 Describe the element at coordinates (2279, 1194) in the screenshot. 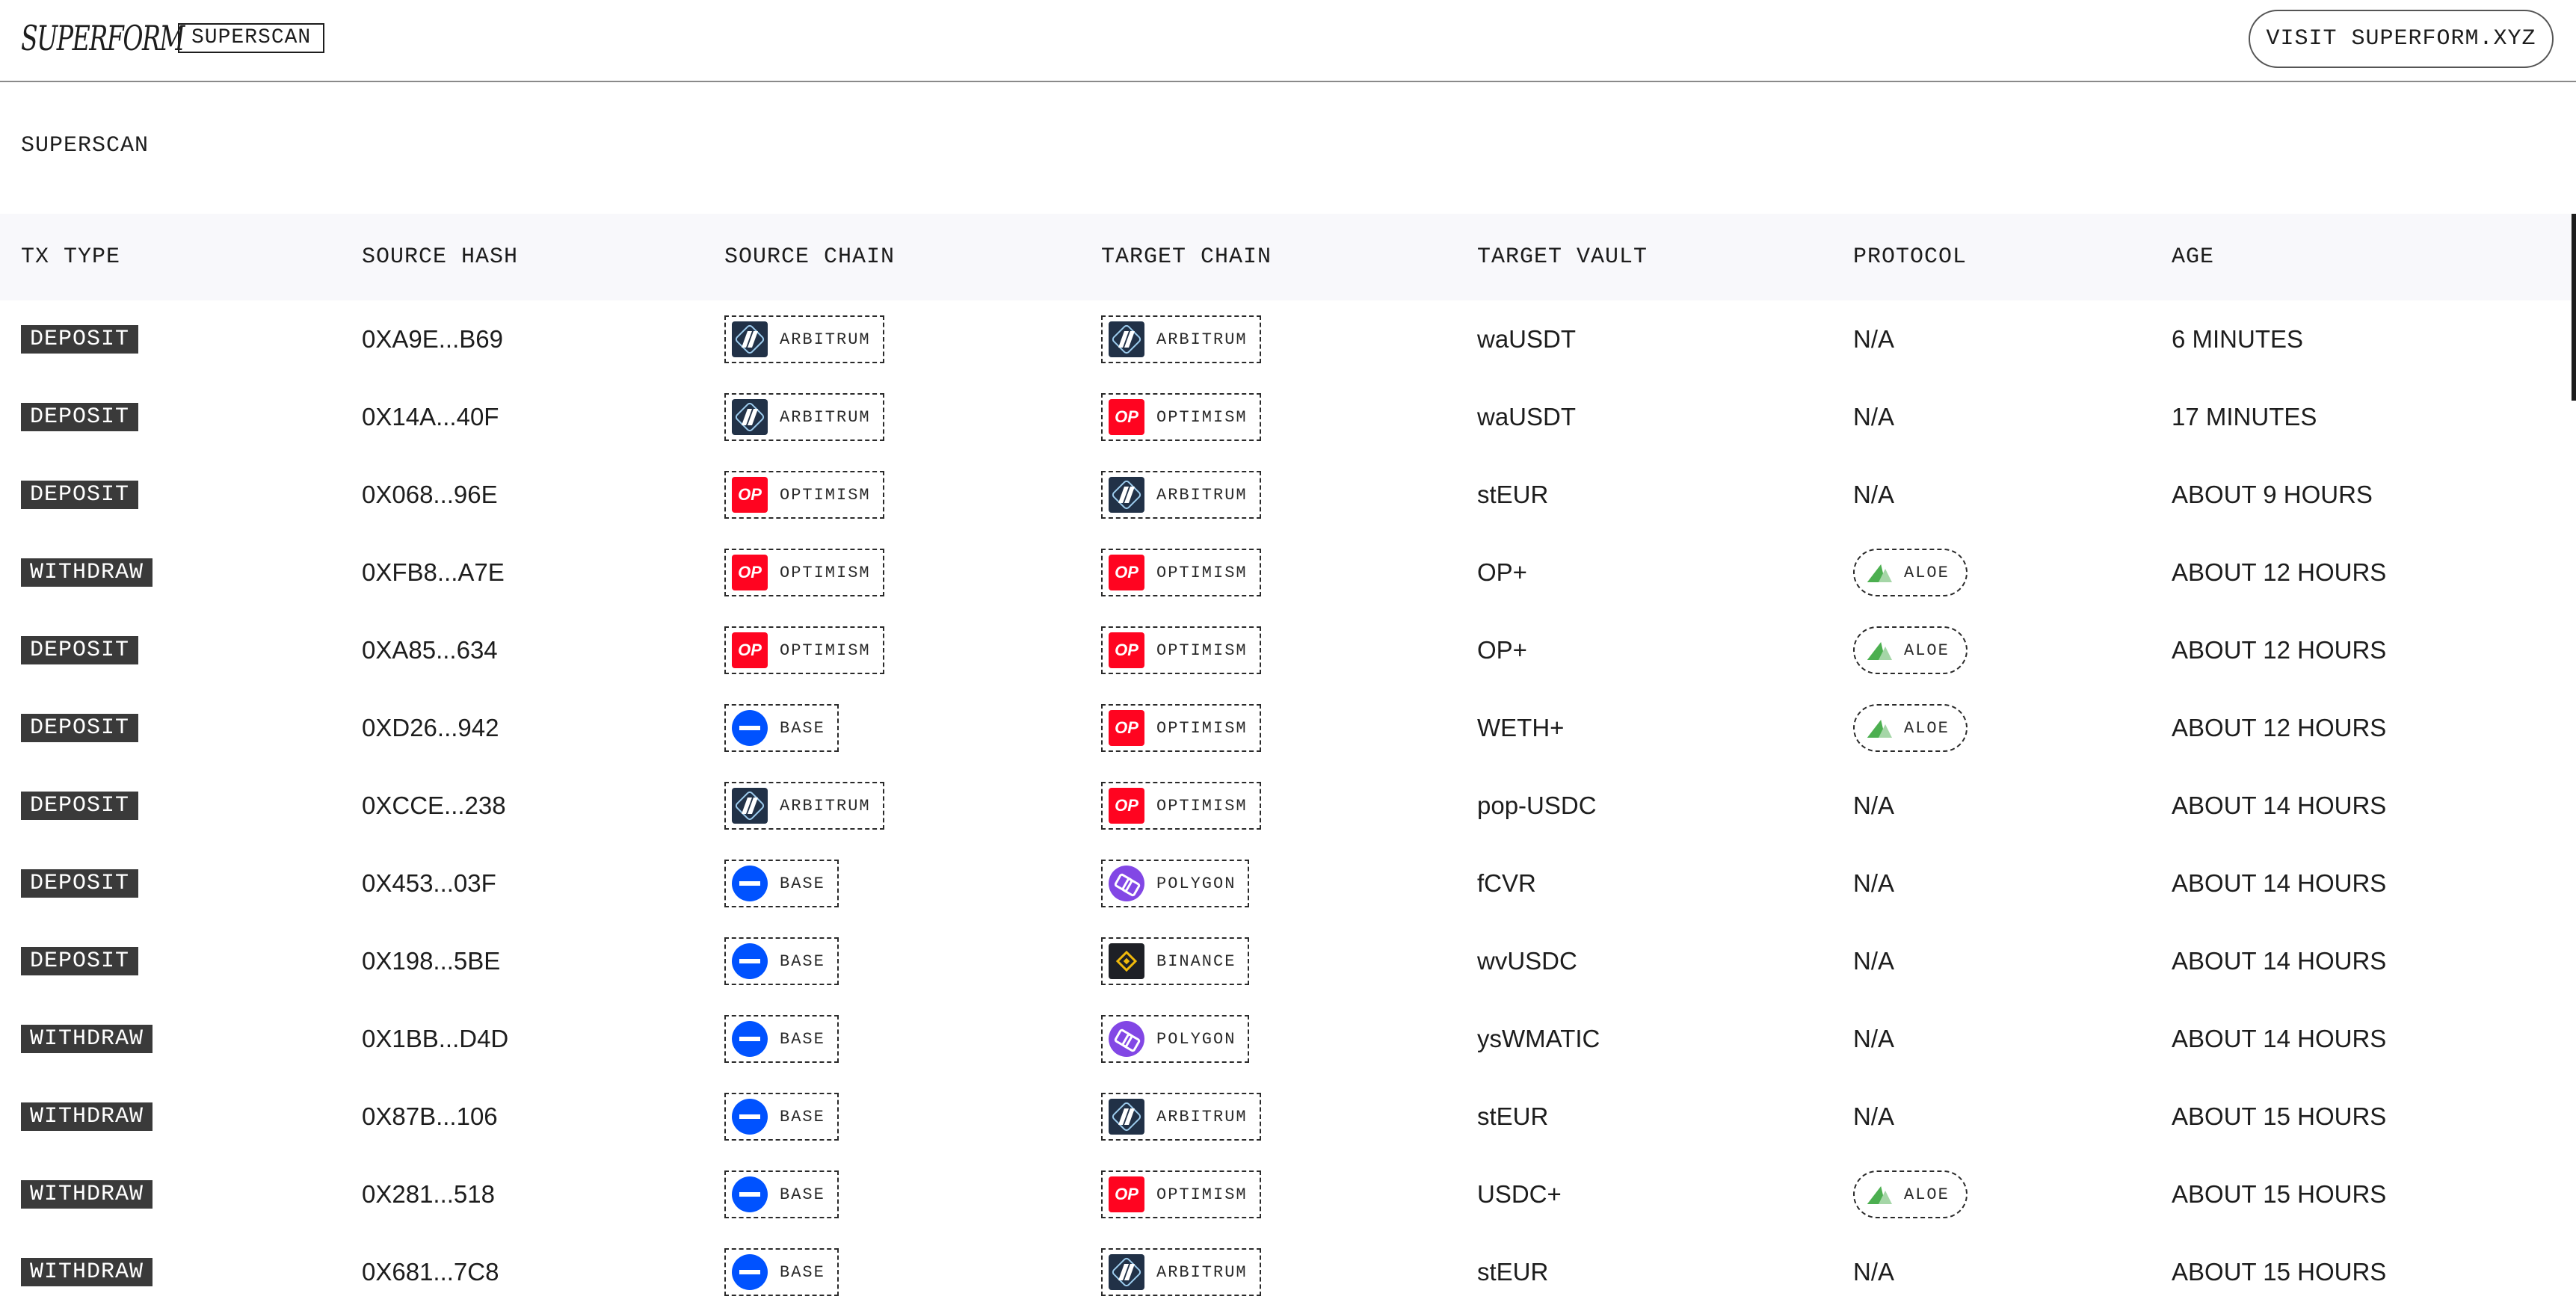

I see `tx-age: ABOUT 15 HOURS` at that location.